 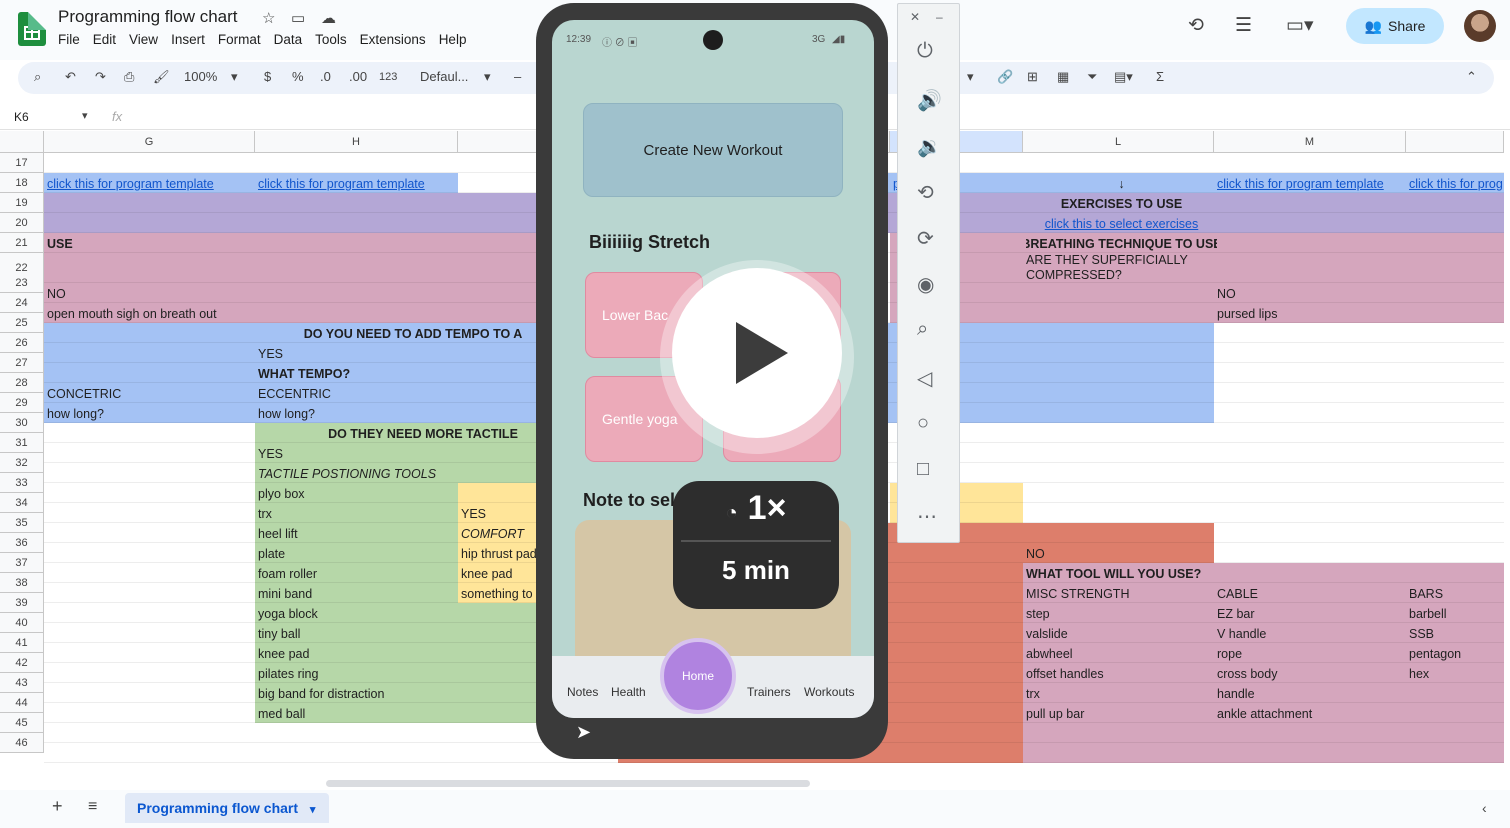 I want to click on cell-h33: plyo box, so click(x=359, y=493).